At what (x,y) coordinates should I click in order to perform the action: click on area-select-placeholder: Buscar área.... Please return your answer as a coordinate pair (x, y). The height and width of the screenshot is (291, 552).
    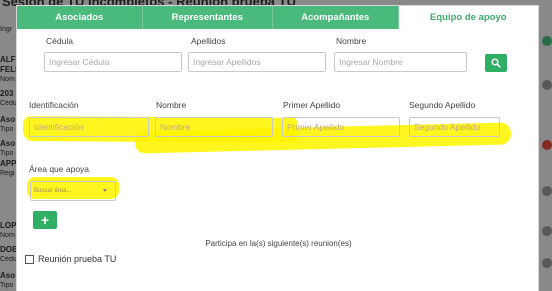
    Looking at the image, I should click on (53, 191).